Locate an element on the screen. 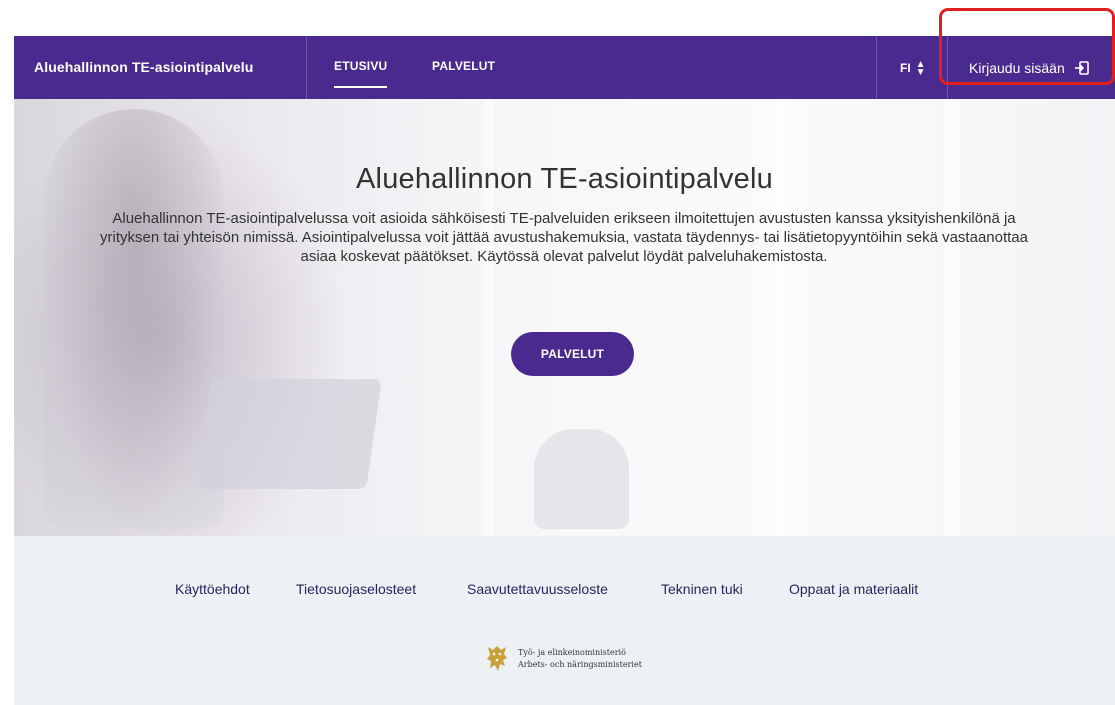 This screenshot has width=1115, height=705. login-label: Kirjaudu sisään is located at coordinates (1017, 67).